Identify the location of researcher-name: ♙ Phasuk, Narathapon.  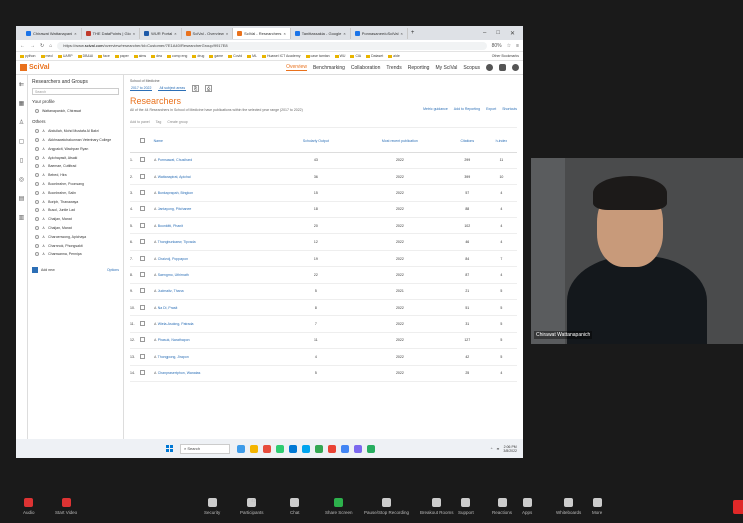
(217, 341).